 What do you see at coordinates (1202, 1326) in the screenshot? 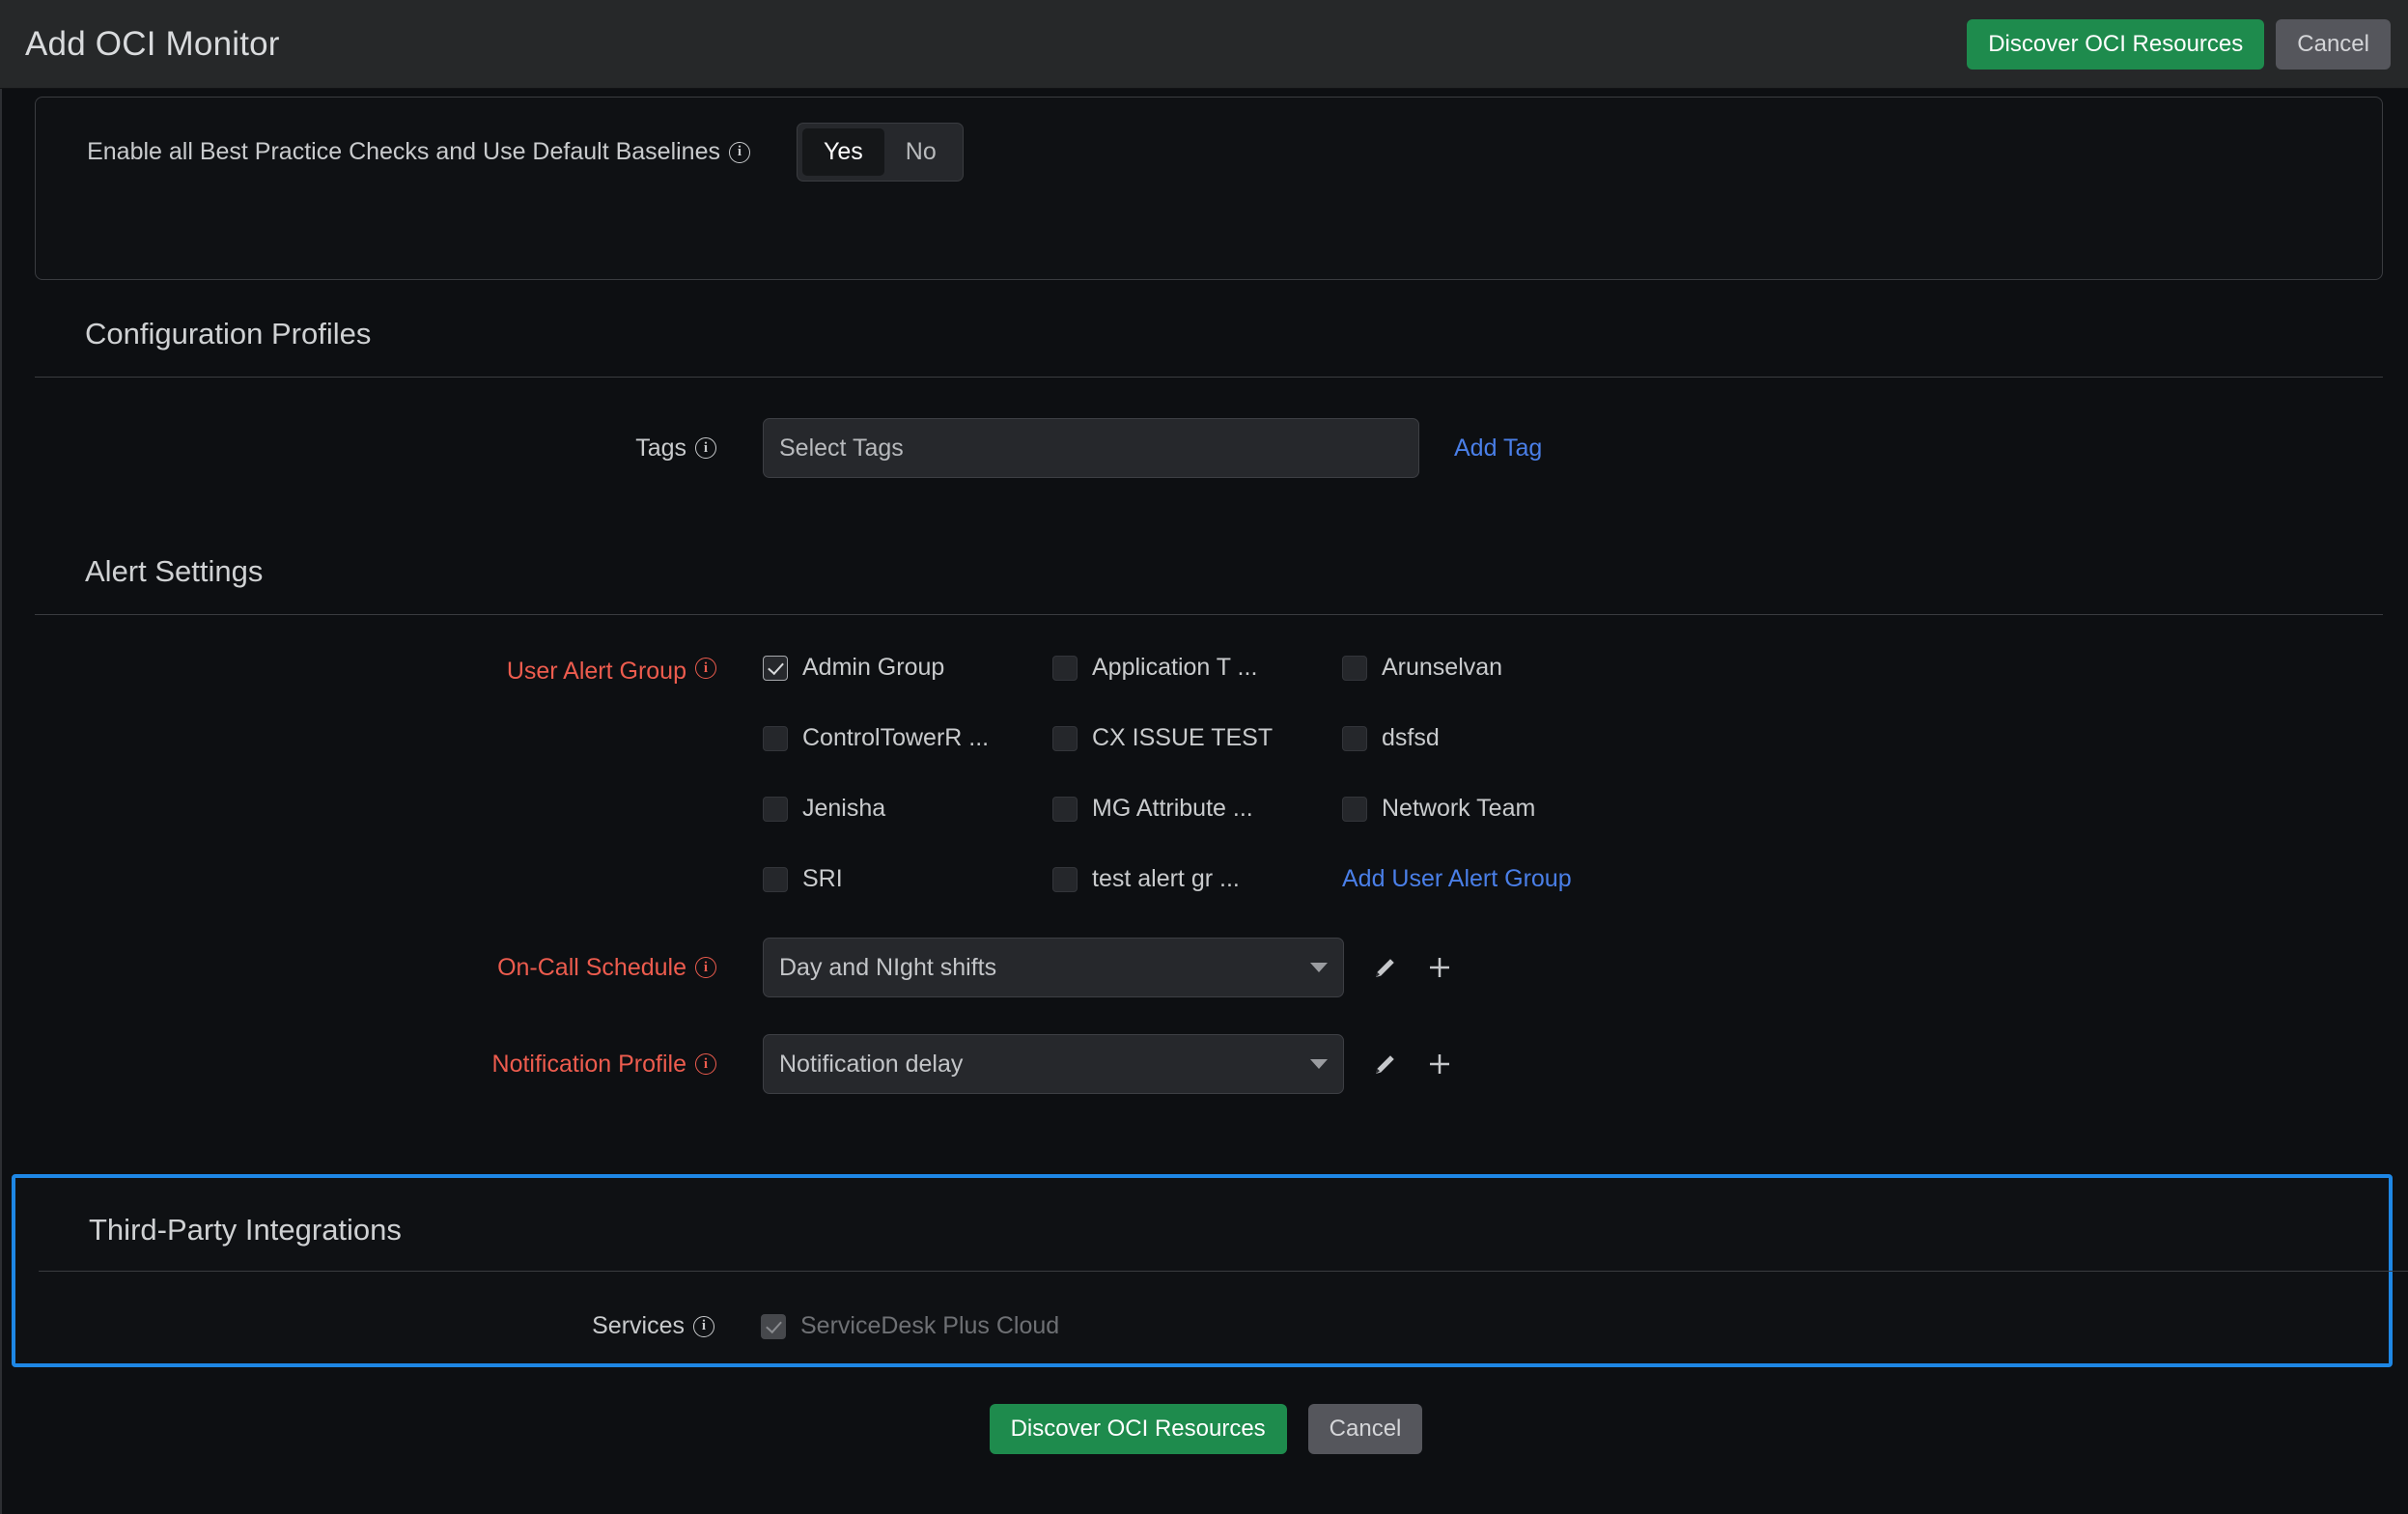
I see `services-row: Services i ServiceDesk Plus Cloud` at bounding box center [1202, 1326].